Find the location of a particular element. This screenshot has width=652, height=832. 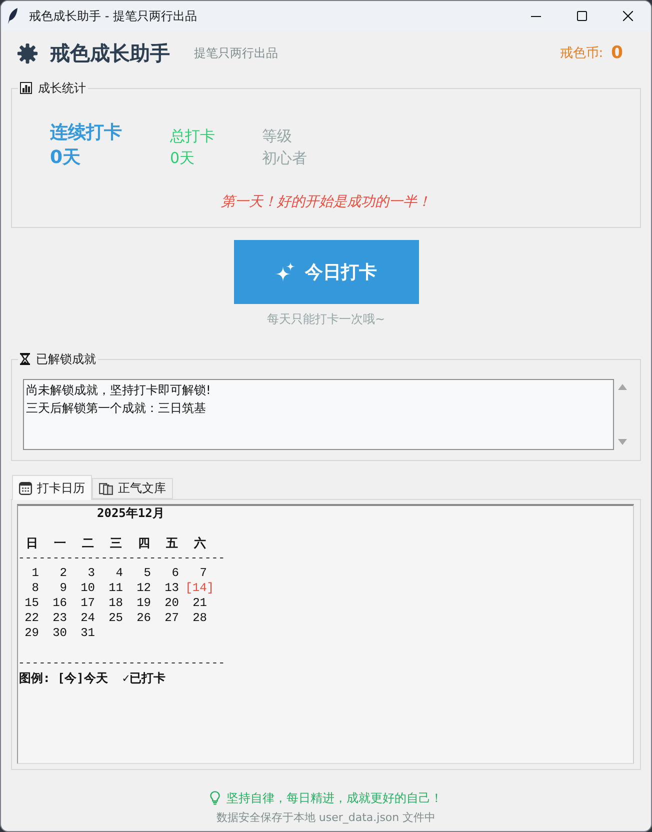

calendar-day: 11 is located at coordinates (115, 588).